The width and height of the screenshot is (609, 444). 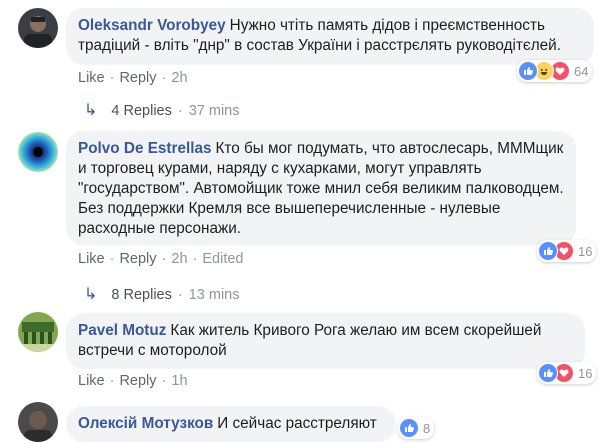 What do you see at coordinates (214, 111) in the screenshot?
I see `replies-time: 37 mins` at bounding box center [214, 111].